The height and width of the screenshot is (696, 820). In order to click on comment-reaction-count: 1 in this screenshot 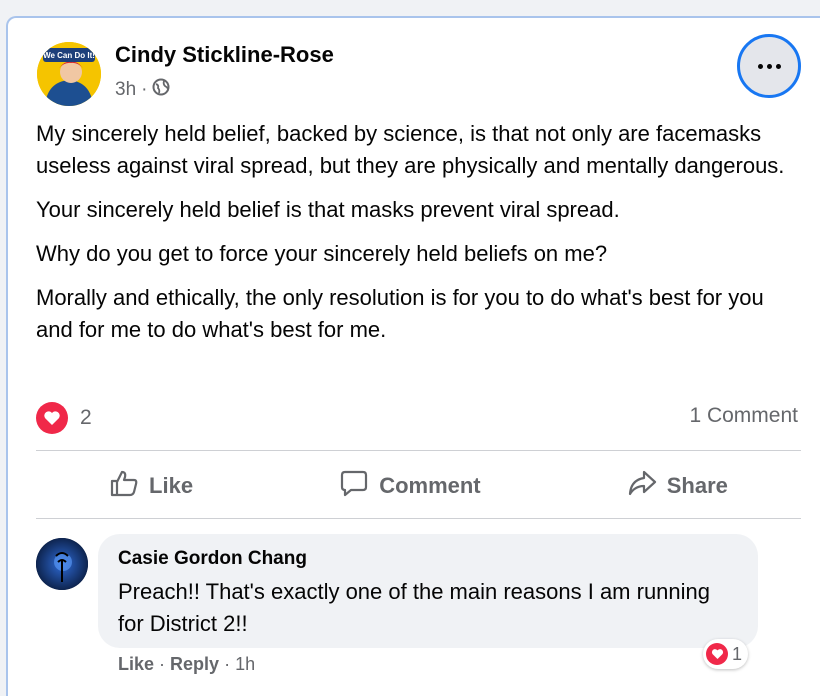, I will do `click(737, 653)`.